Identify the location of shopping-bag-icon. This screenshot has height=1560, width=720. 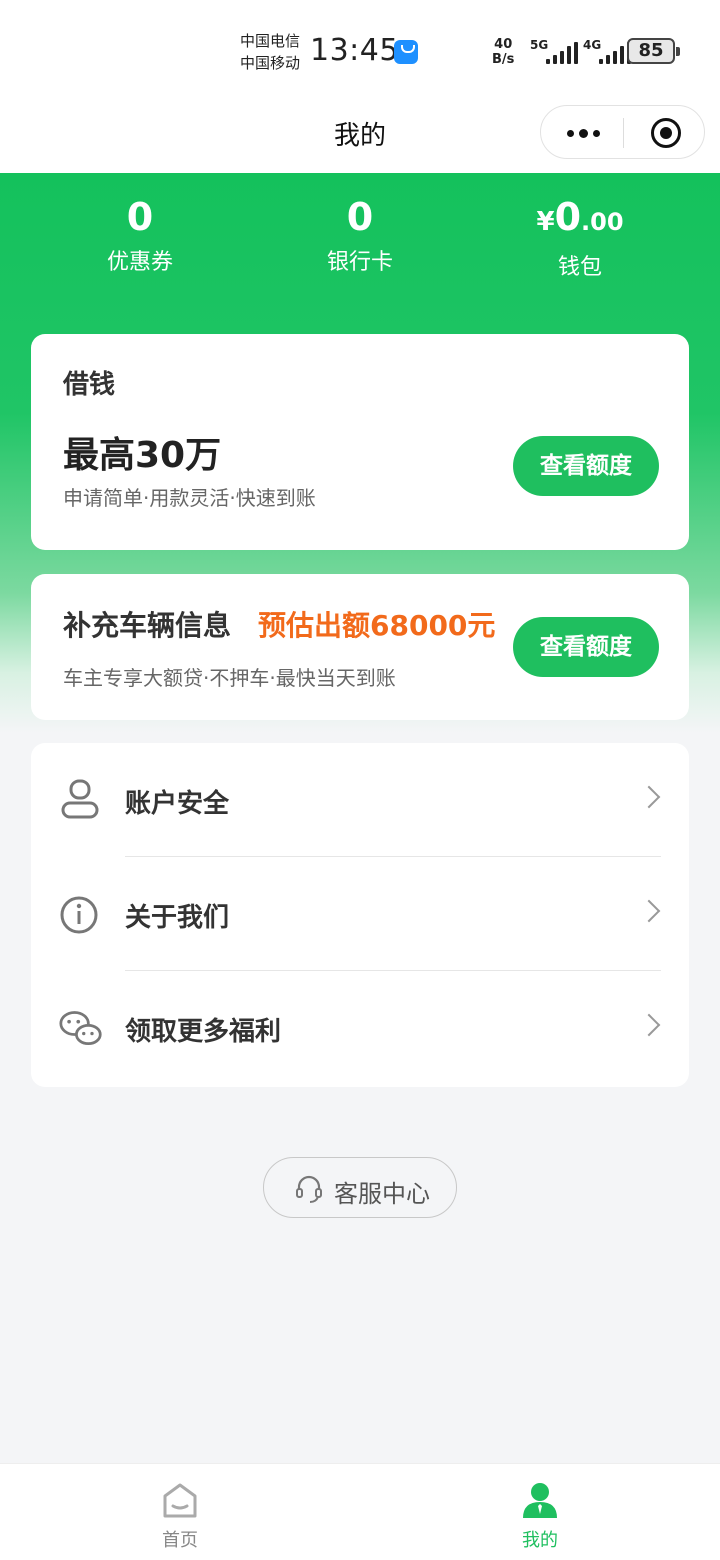
(406, 52).